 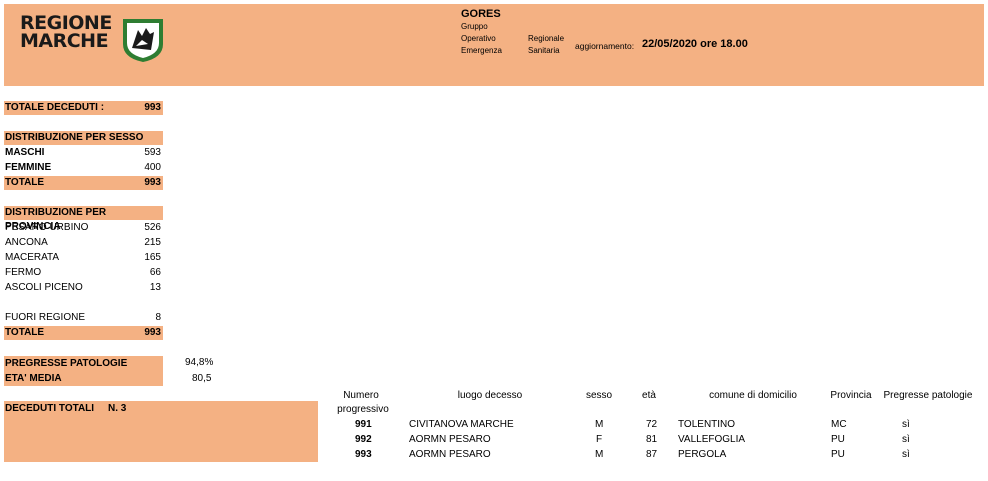 I want to click on total-deceased-label: TOTALE DECEDUTI :, so click(x=55, y=107).